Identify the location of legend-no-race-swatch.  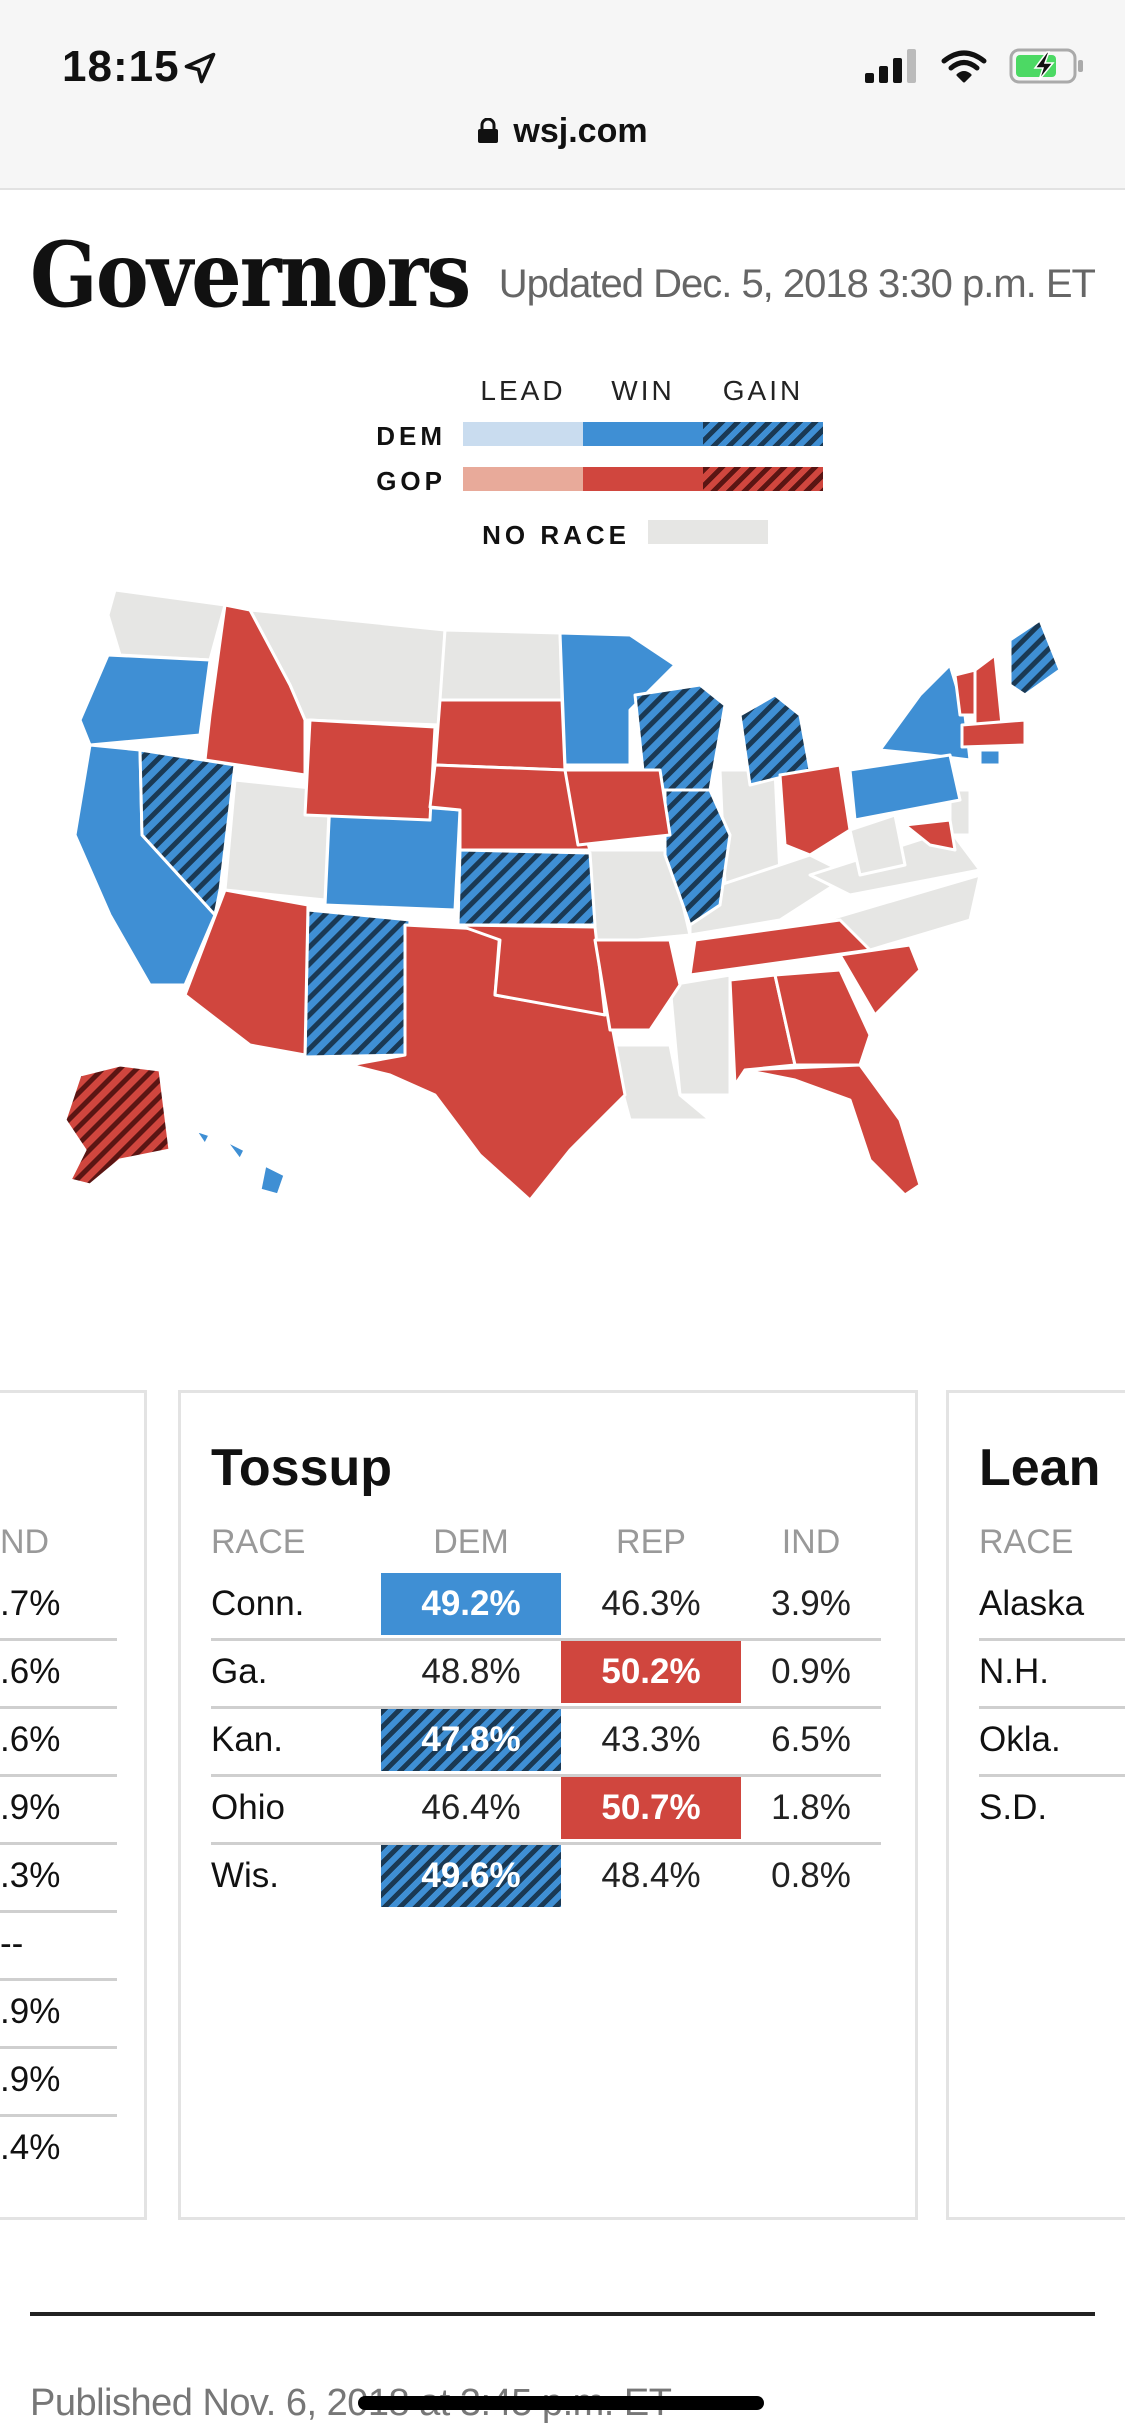
(708, 532).